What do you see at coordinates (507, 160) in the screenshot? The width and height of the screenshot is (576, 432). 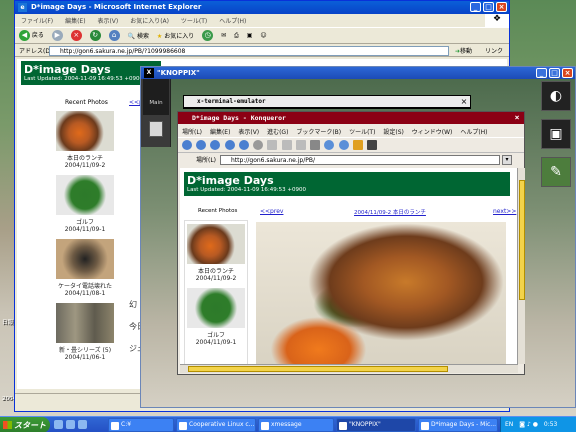 I see `dropdown-arrow-icon: ▾` at bounding box center [507, 160].